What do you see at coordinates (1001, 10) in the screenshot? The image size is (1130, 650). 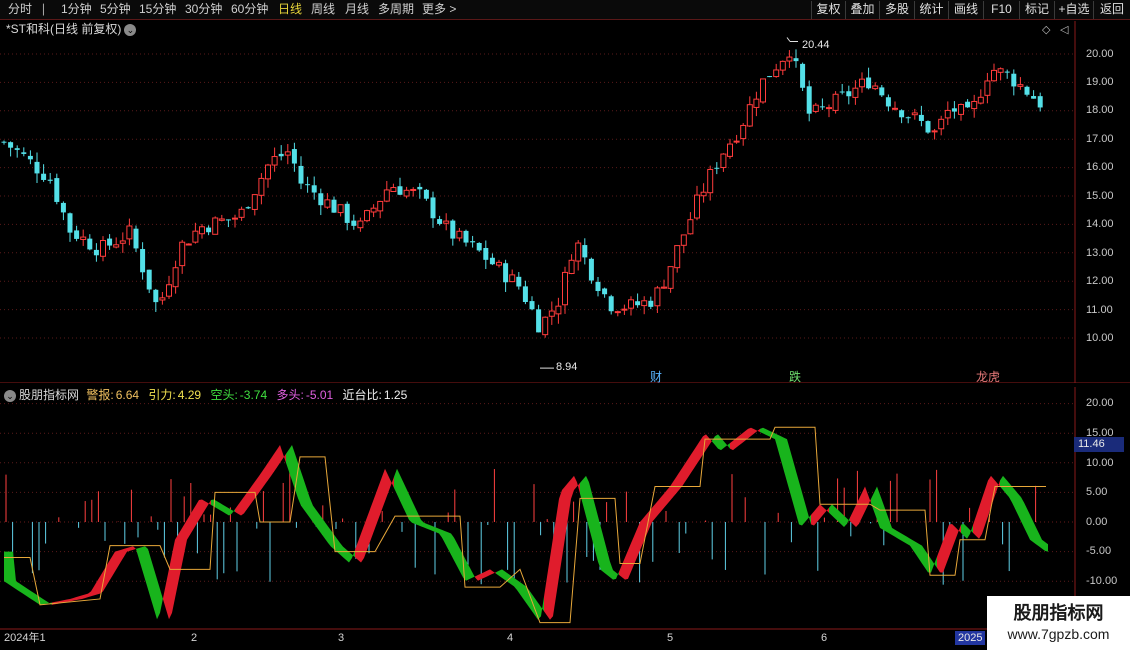 I see `f10-button: F10` at bounding box center [1001, 10].